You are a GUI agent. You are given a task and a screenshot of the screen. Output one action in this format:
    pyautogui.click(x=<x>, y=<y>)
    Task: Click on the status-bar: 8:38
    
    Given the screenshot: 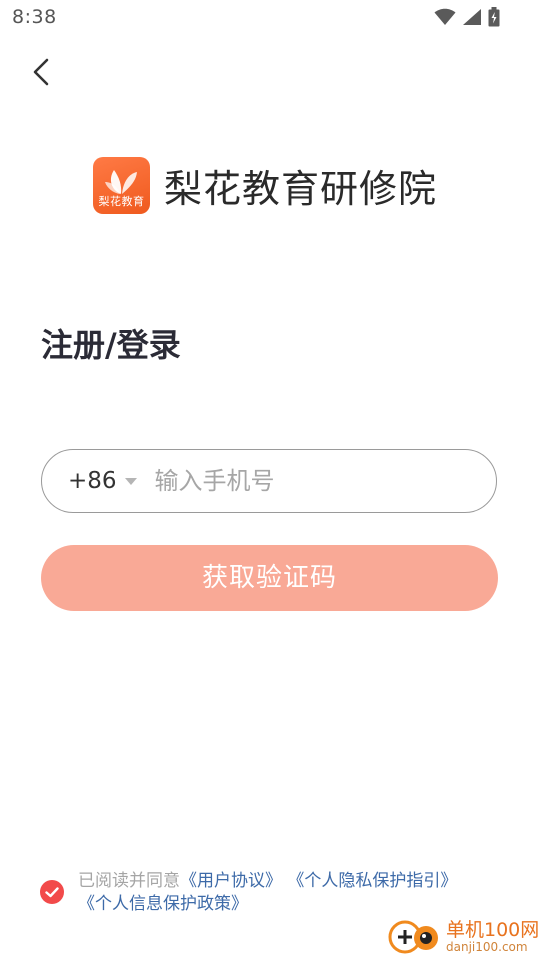 What is the action you would take?
    pyautogui.click(x=270, y=18)
    